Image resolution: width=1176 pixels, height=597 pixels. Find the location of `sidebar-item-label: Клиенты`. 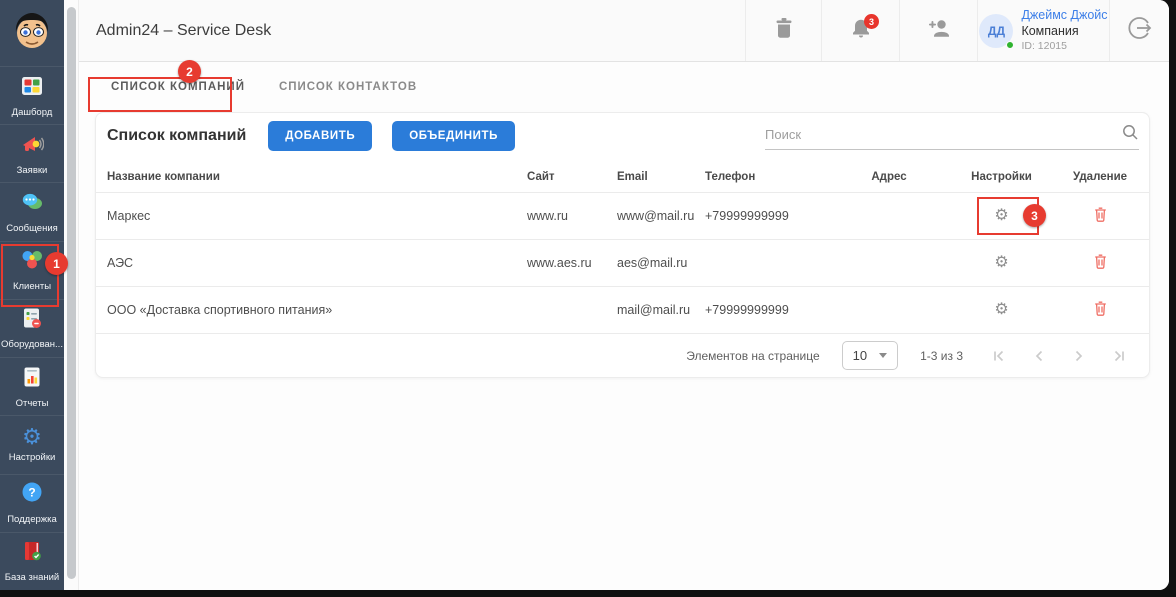

sidebar-item-label: Клиенты is located at coordinates (32, 287).